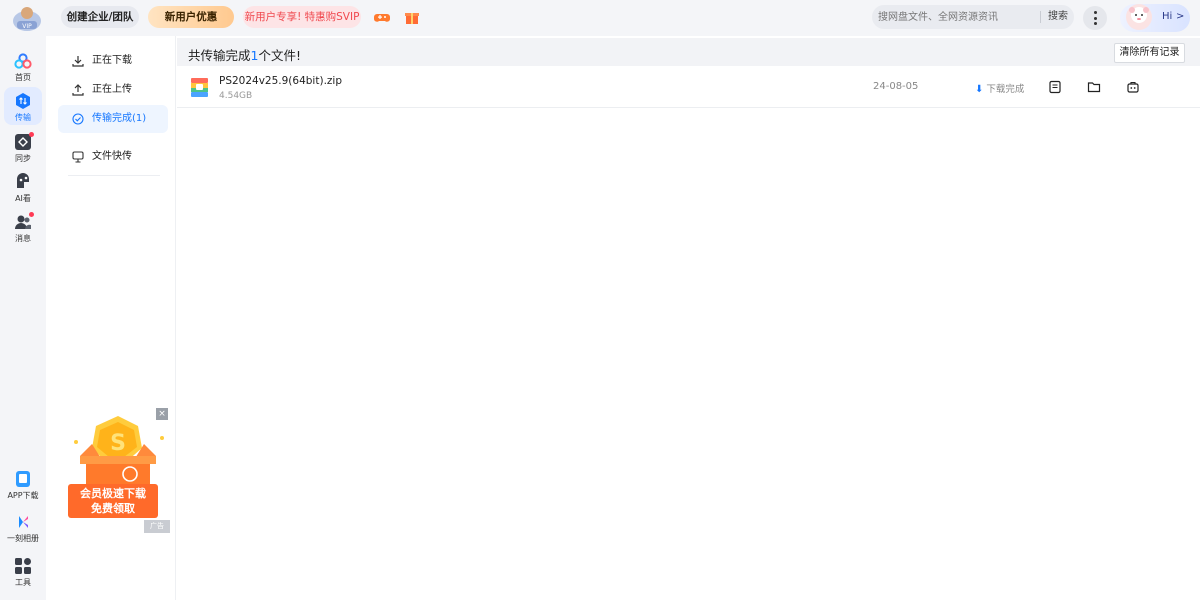 The image size is (1200, 600). Describe the element at coordinates (114, 175) in the screenshot. I see `subnav-divider` at that location.